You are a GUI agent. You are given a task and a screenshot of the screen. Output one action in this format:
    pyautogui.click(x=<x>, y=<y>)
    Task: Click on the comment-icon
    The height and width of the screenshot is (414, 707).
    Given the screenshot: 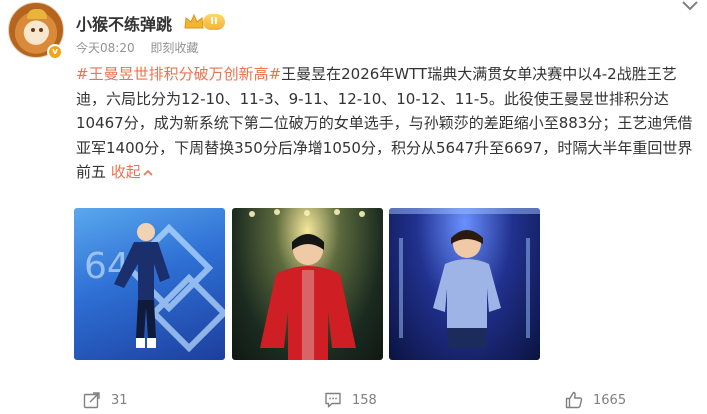 What is the action you would take?
    pyautogui.click(x=333, y=400)
    